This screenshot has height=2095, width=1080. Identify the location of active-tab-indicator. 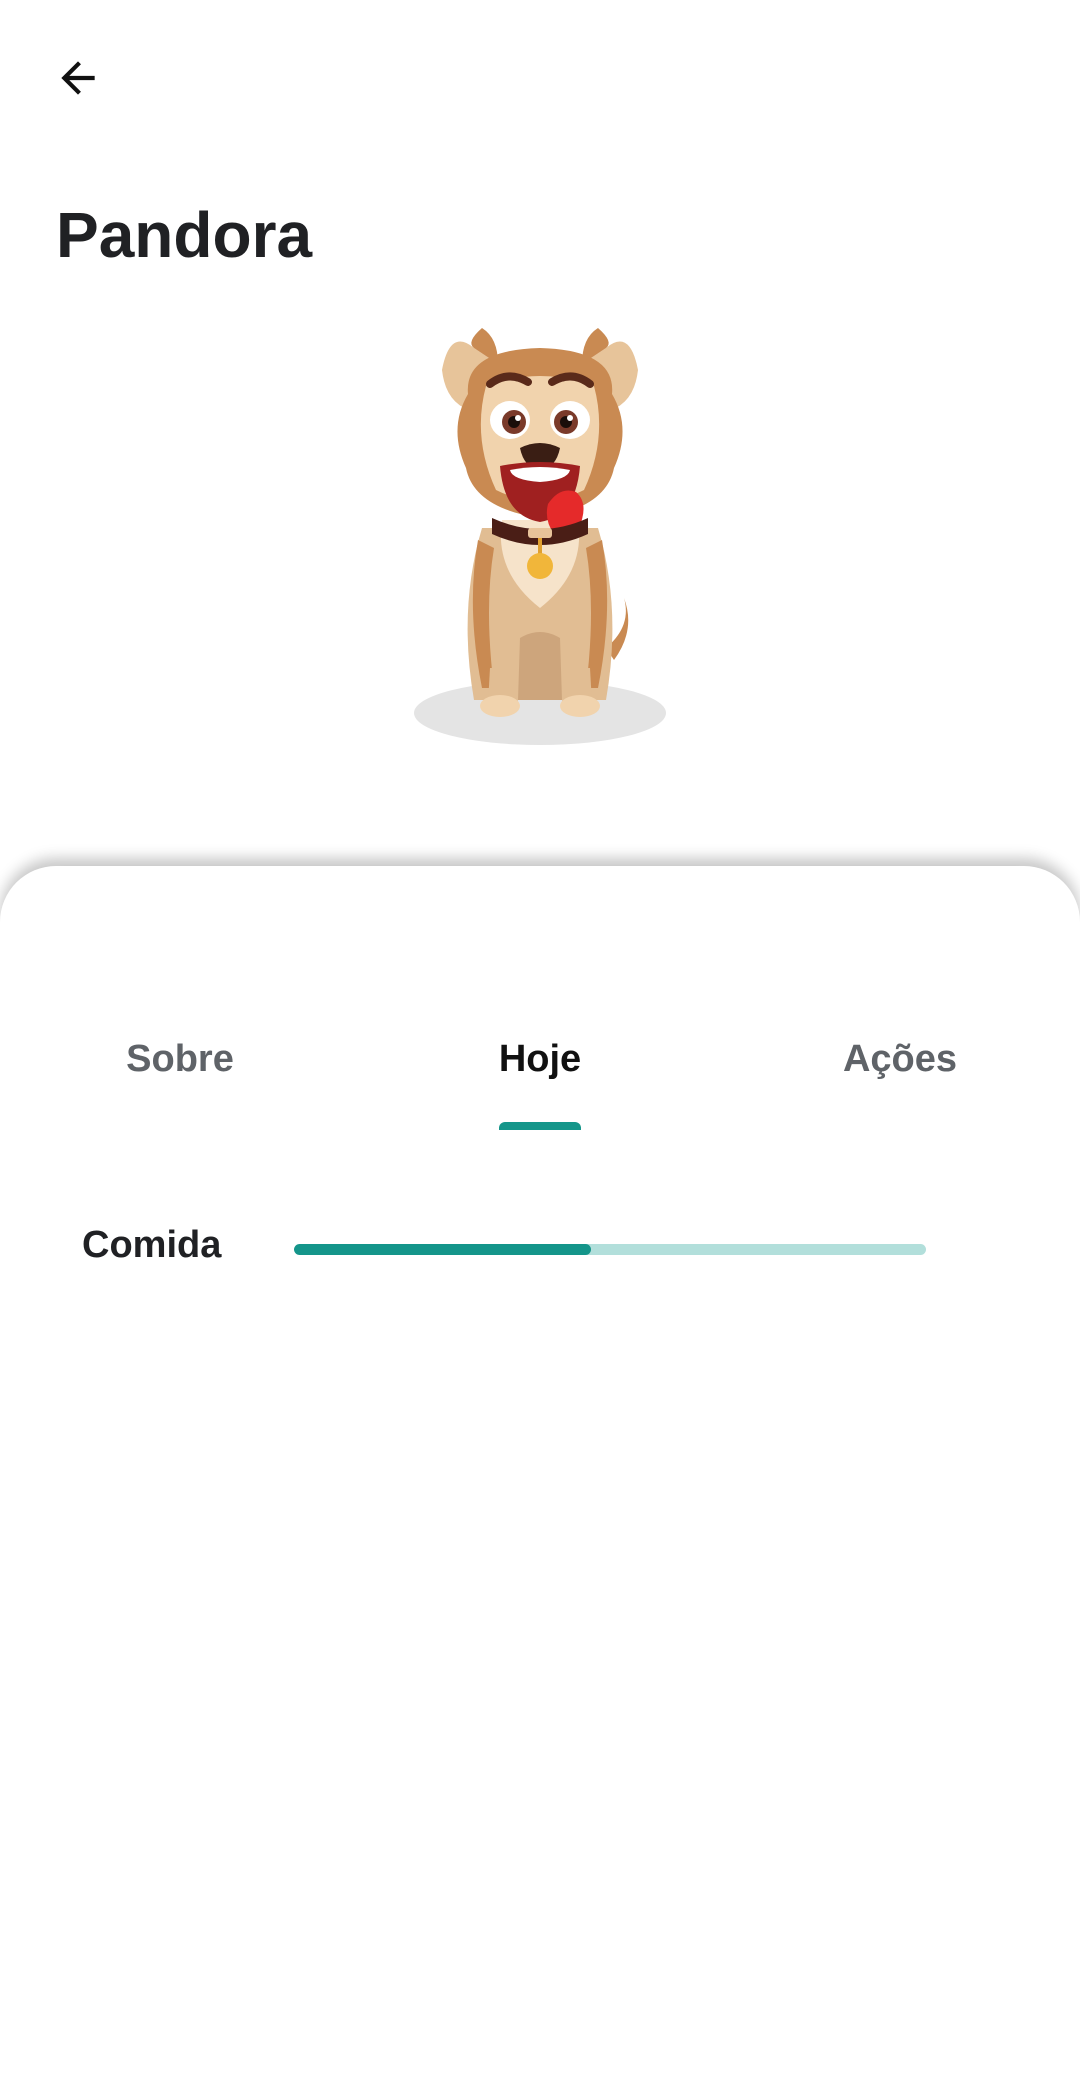
(540, 1126).